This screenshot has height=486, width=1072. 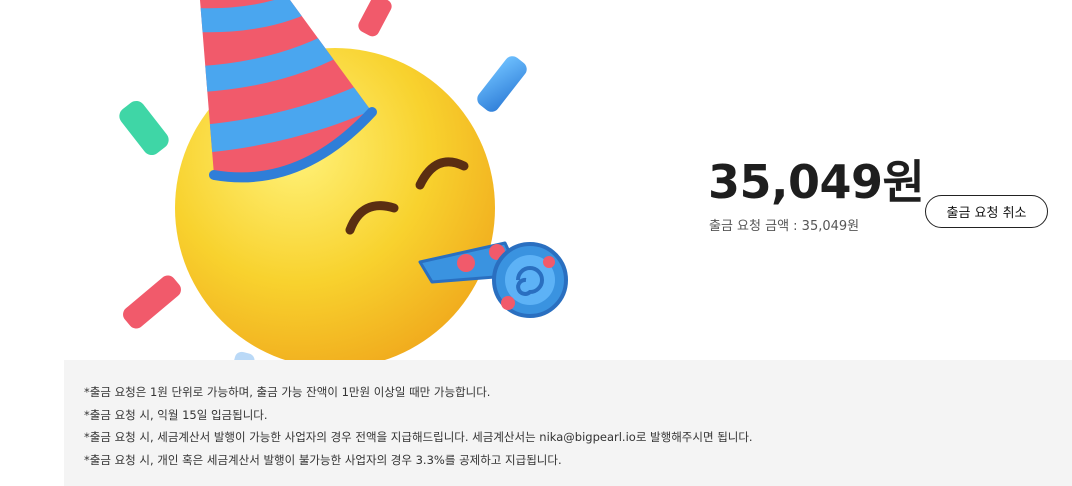 What do you see at coordinates (986, 211) in the screenshot?
I see `cancel-withdrawal-button: 출금 요청 취소` at bounding box center [986, 211].